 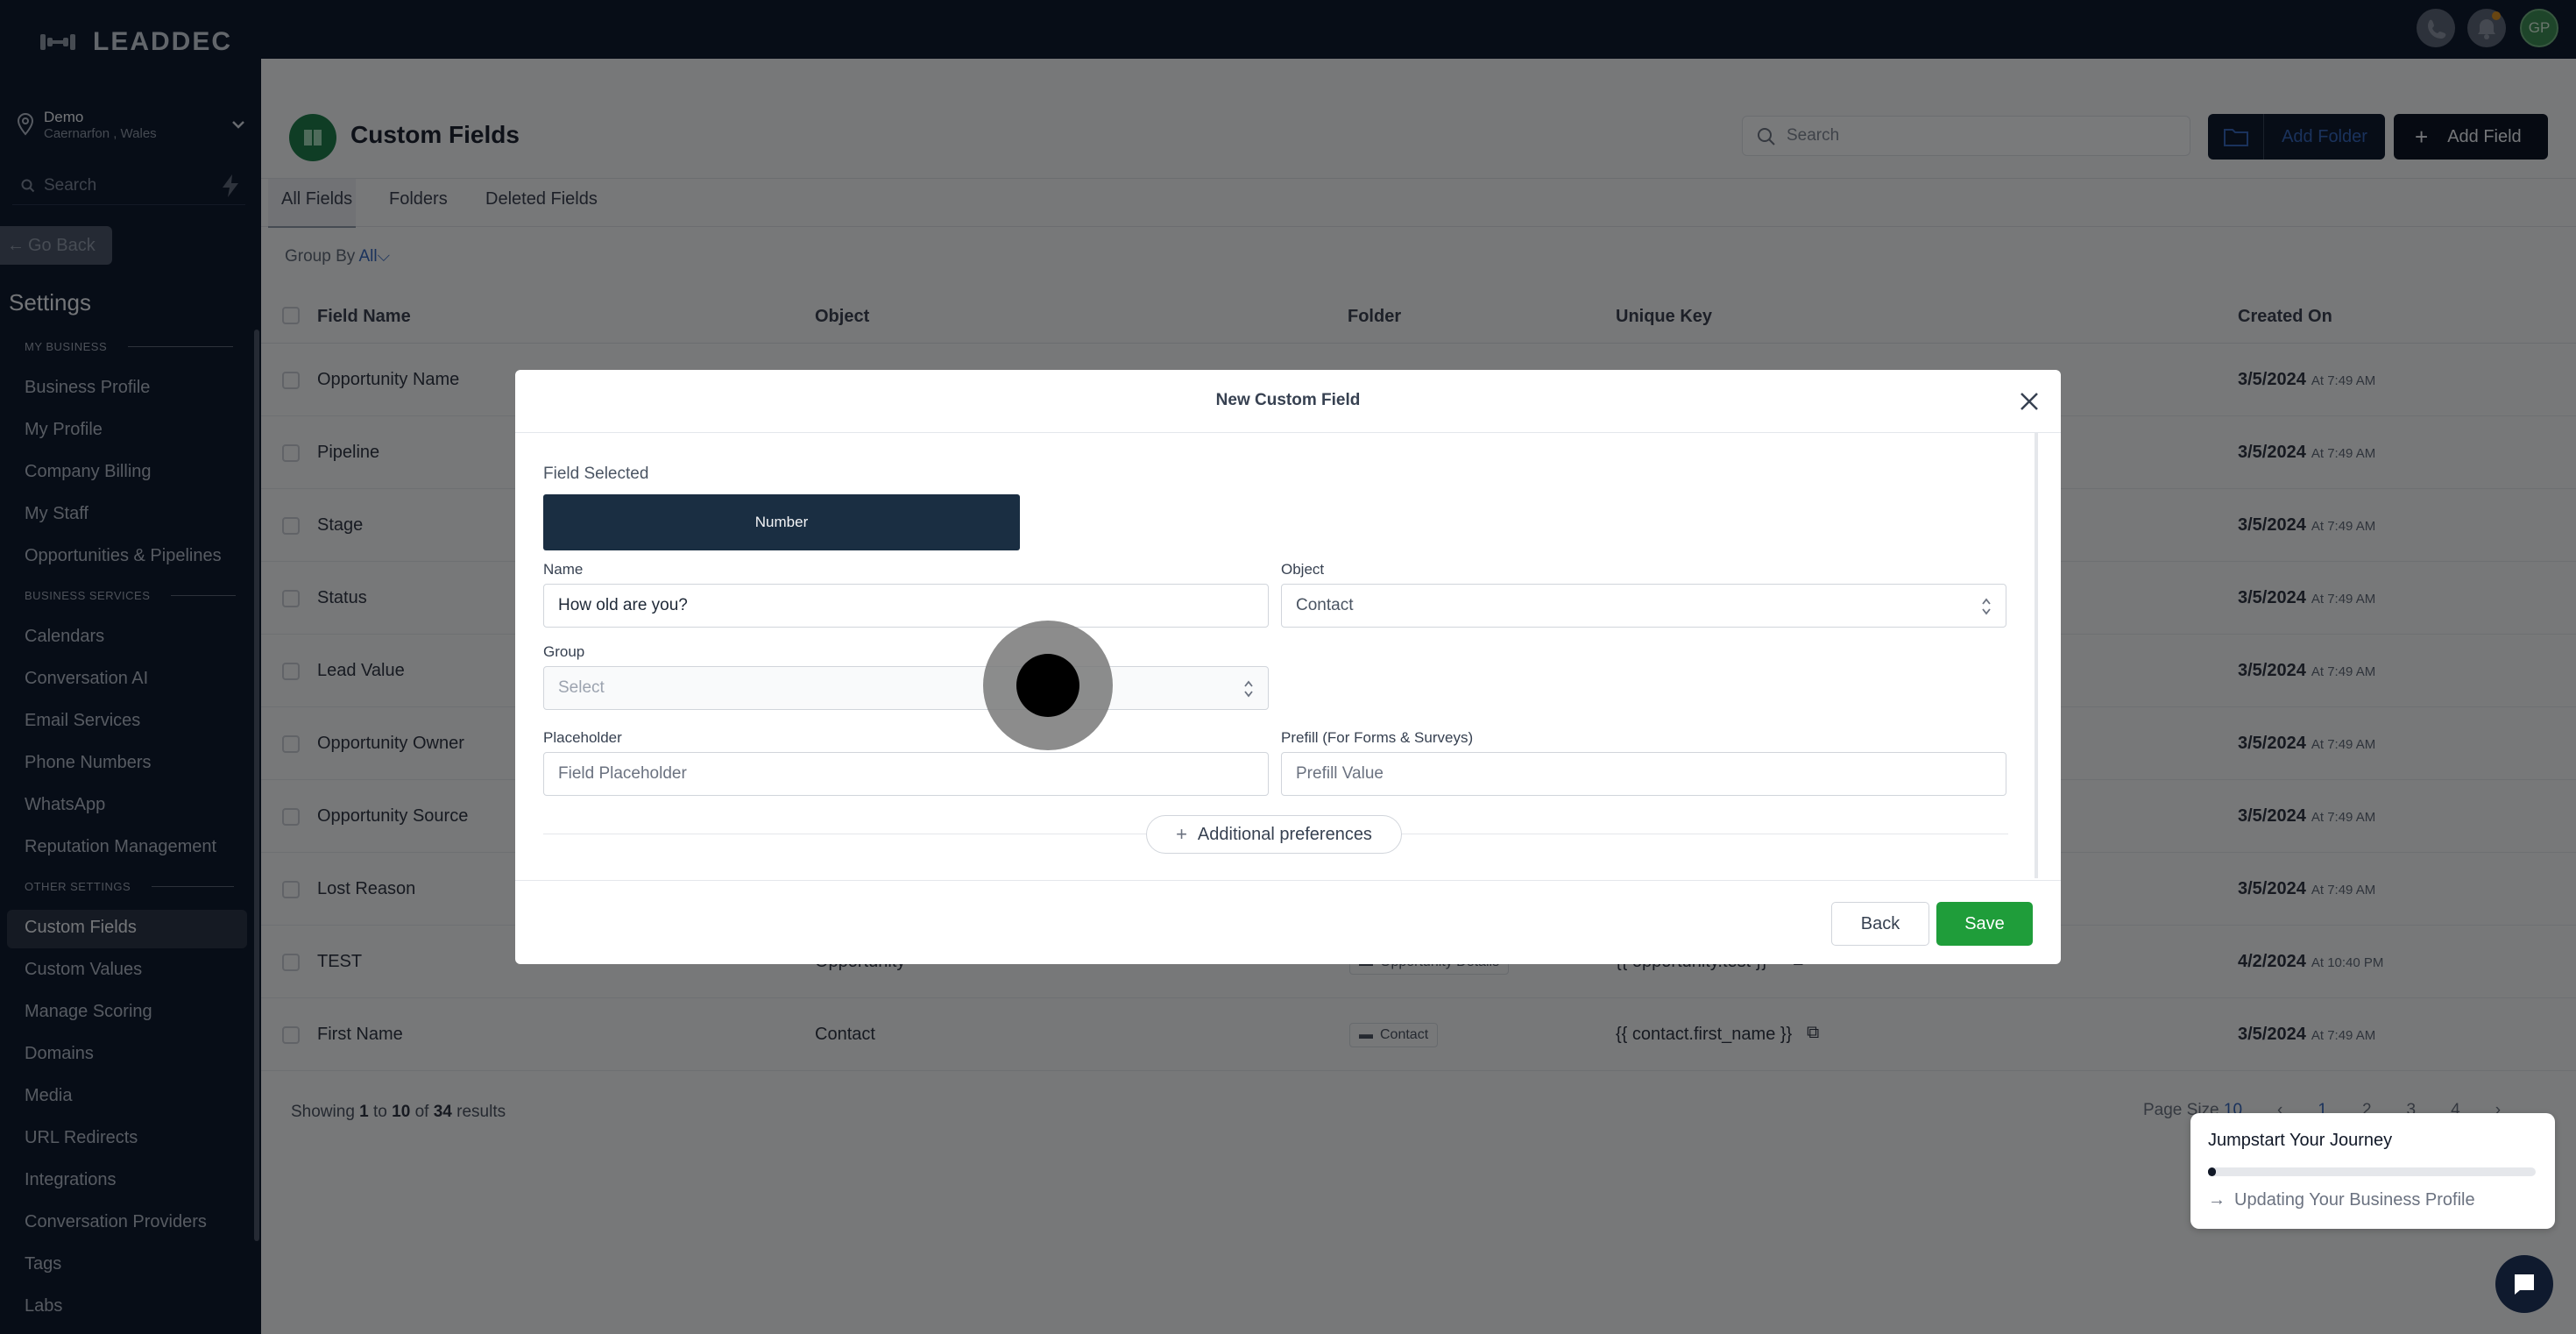 What do you see at coordinates (1288, 922) in the screenshot?
I see `modal-footer: Back Save` at bounding box center [1288, 922].